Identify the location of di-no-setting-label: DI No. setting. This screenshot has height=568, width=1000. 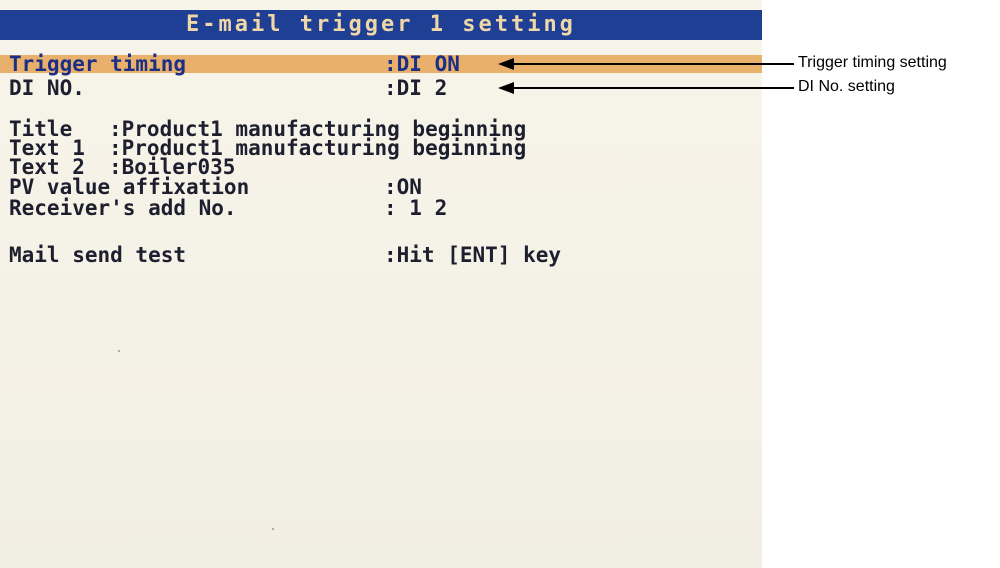
(846, 86).